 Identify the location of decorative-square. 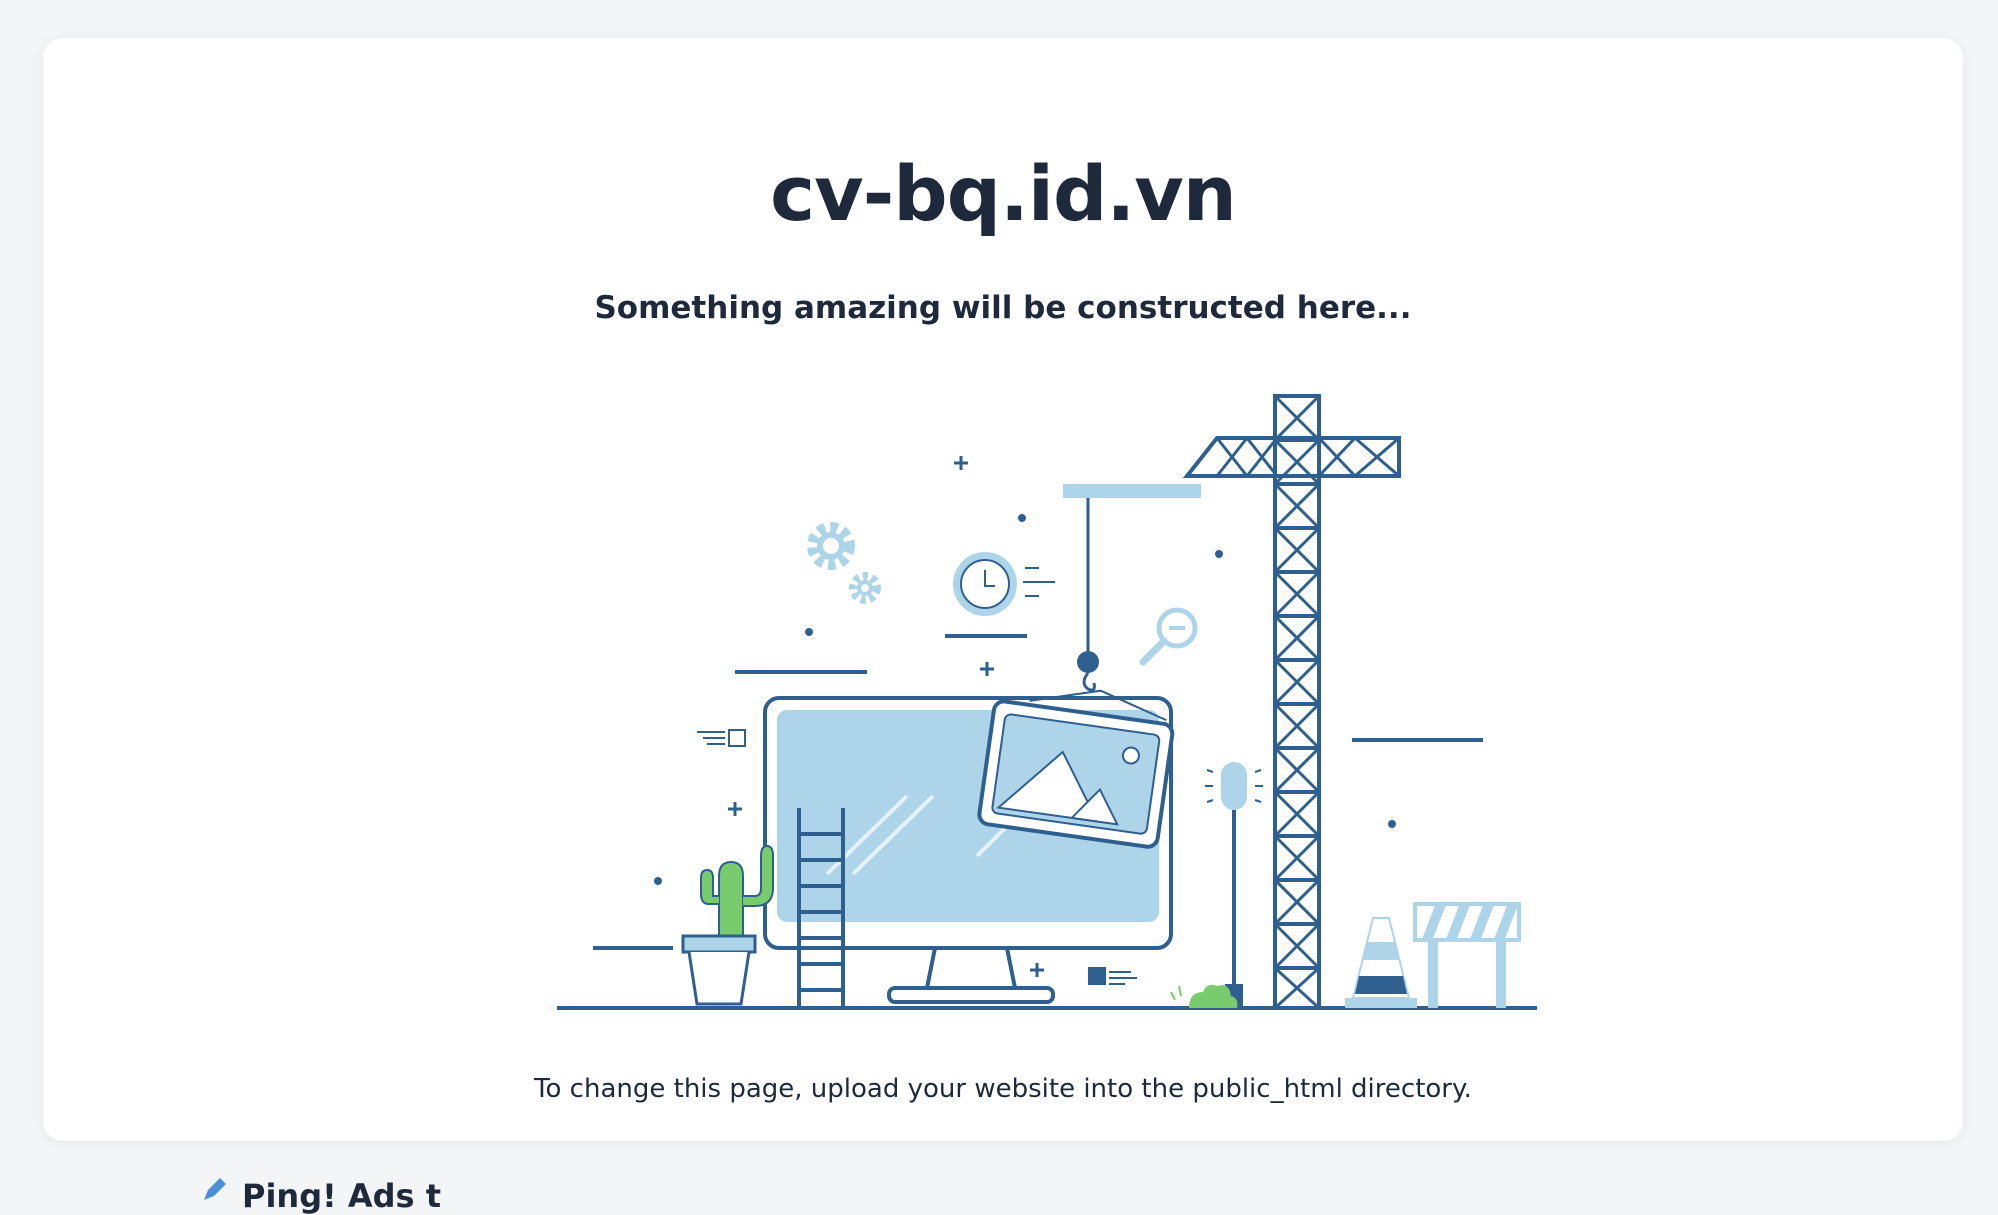
(1112, 976).